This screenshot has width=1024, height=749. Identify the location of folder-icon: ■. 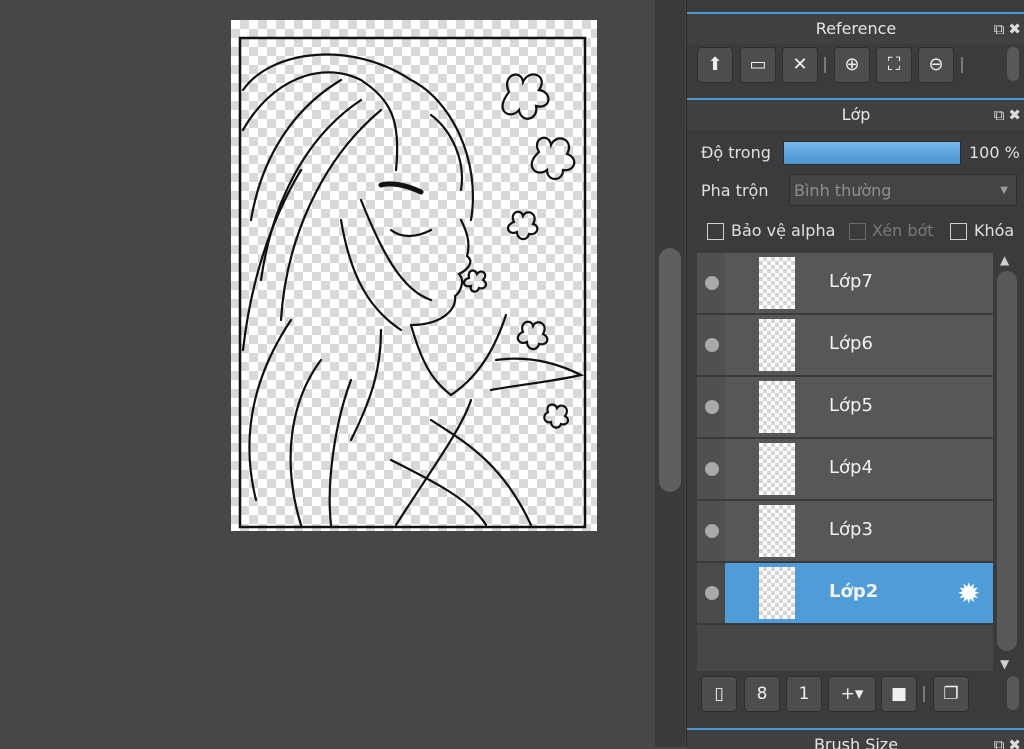
(899, 694).